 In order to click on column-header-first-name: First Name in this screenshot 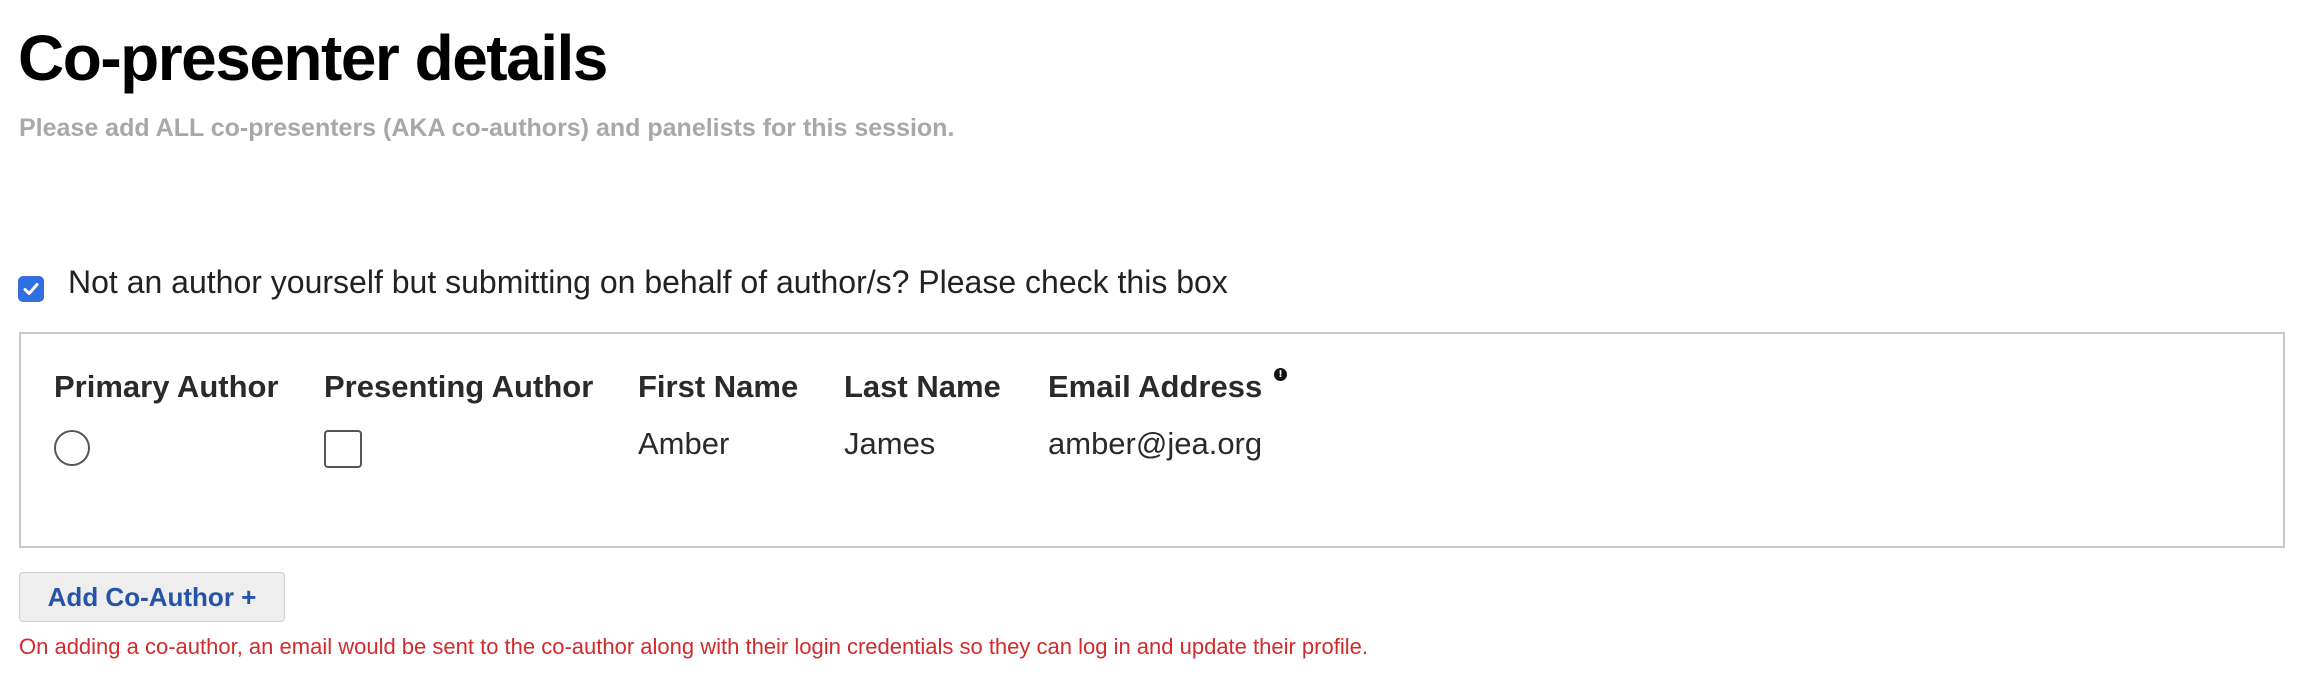, I will do `click(718, 386)`.